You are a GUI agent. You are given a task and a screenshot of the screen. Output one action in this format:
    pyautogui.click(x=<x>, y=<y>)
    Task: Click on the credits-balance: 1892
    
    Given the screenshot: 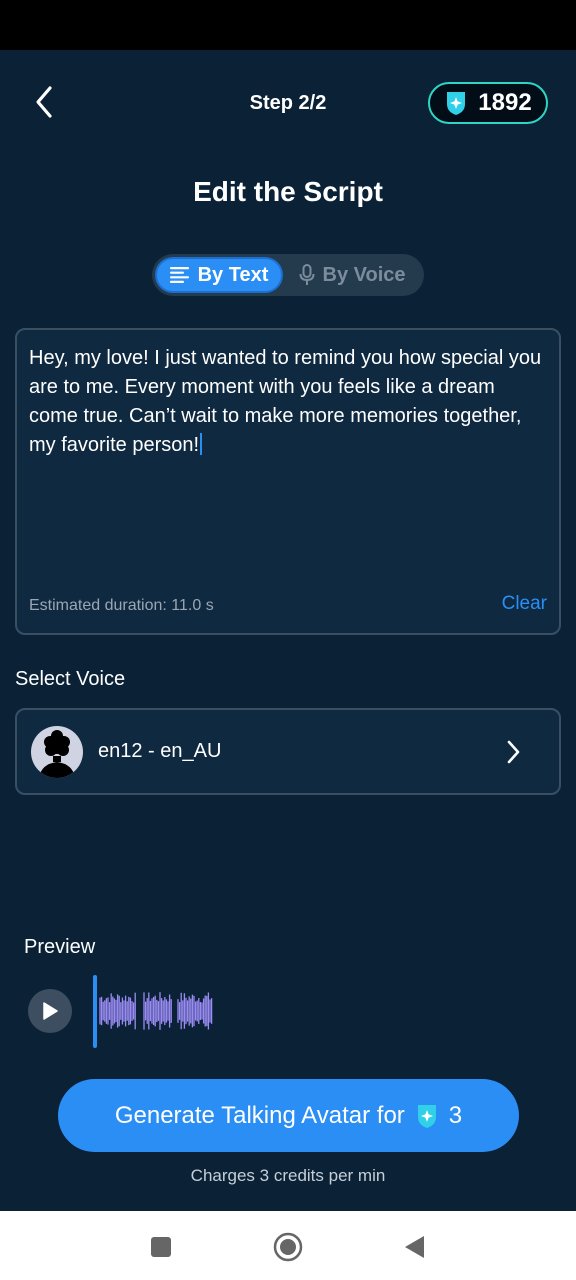 What is the action you would take?
    pyautogui.click(x=488, y=103)
    